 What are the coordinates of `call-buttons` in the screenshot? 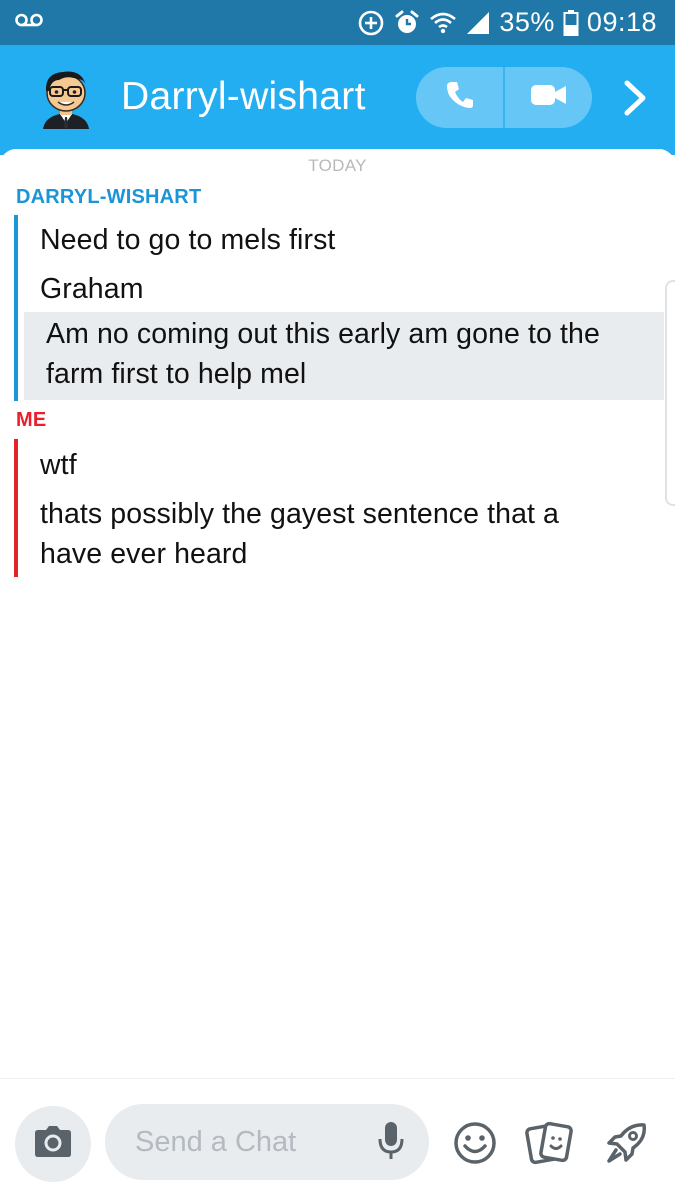 It's located at (504, 97).